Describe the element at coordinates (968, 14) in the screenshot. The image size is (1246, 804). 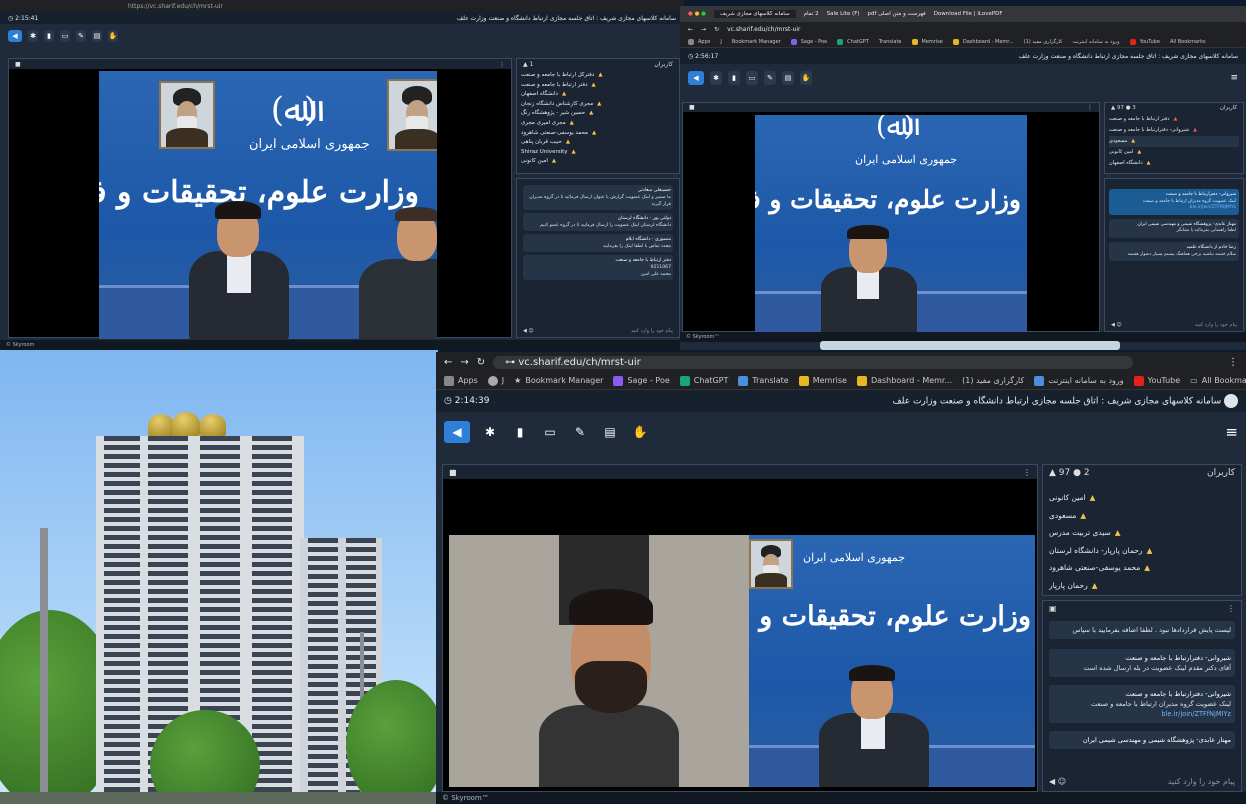
I see `tab: Download File | iLovePDF` at that location.